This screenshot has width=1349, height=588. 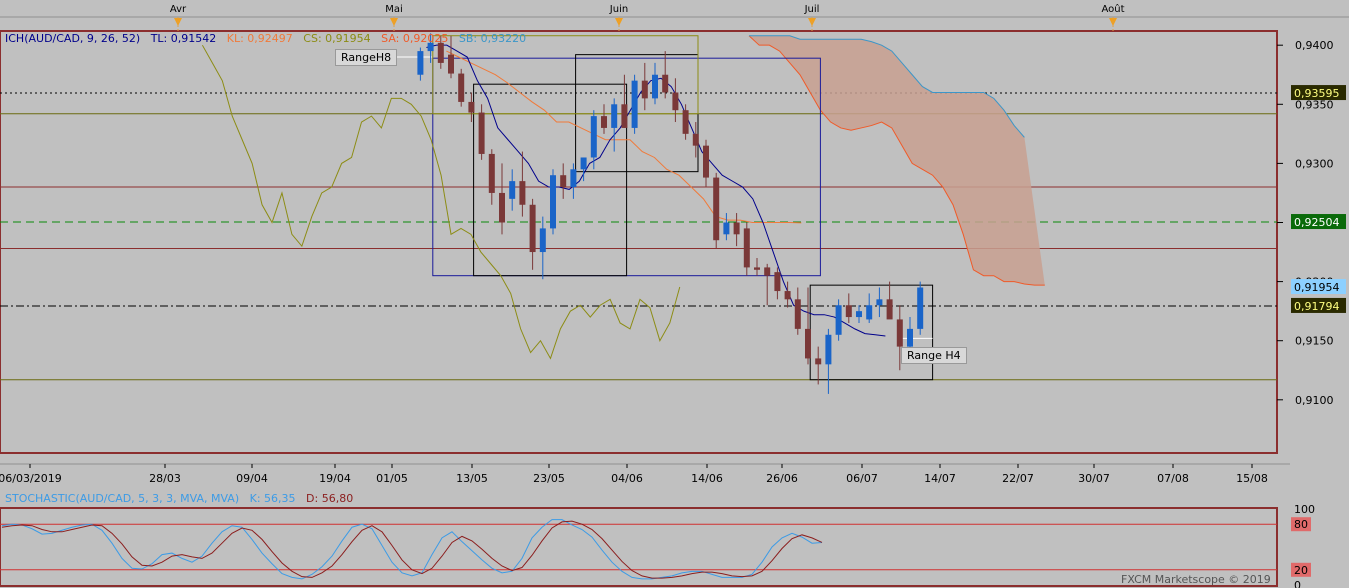 I want to click on y-tick-label: 0,9150, so click(x=1314, y=341).